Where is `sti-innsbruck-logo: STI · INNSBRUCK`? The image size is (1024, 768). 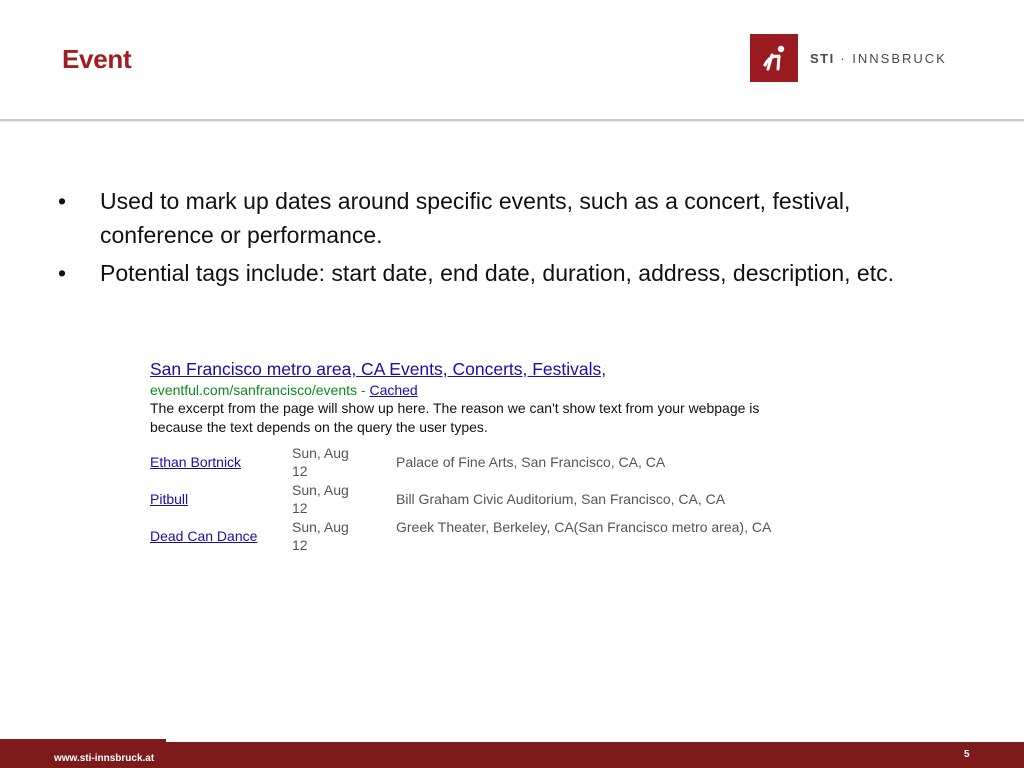
sti-innsbruck-logo: STI · INNSBRUCK is located at coordinates (848, 58).